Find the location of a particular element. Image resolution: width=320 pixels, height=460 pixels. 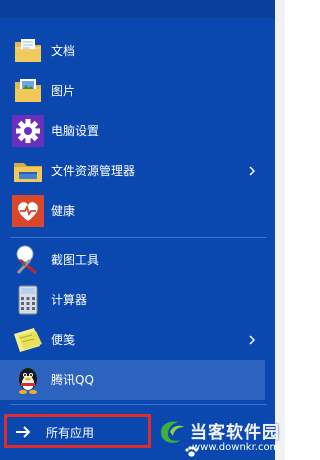

menu-item-label: 腾讯QQ is located at coordinates (72, 380).